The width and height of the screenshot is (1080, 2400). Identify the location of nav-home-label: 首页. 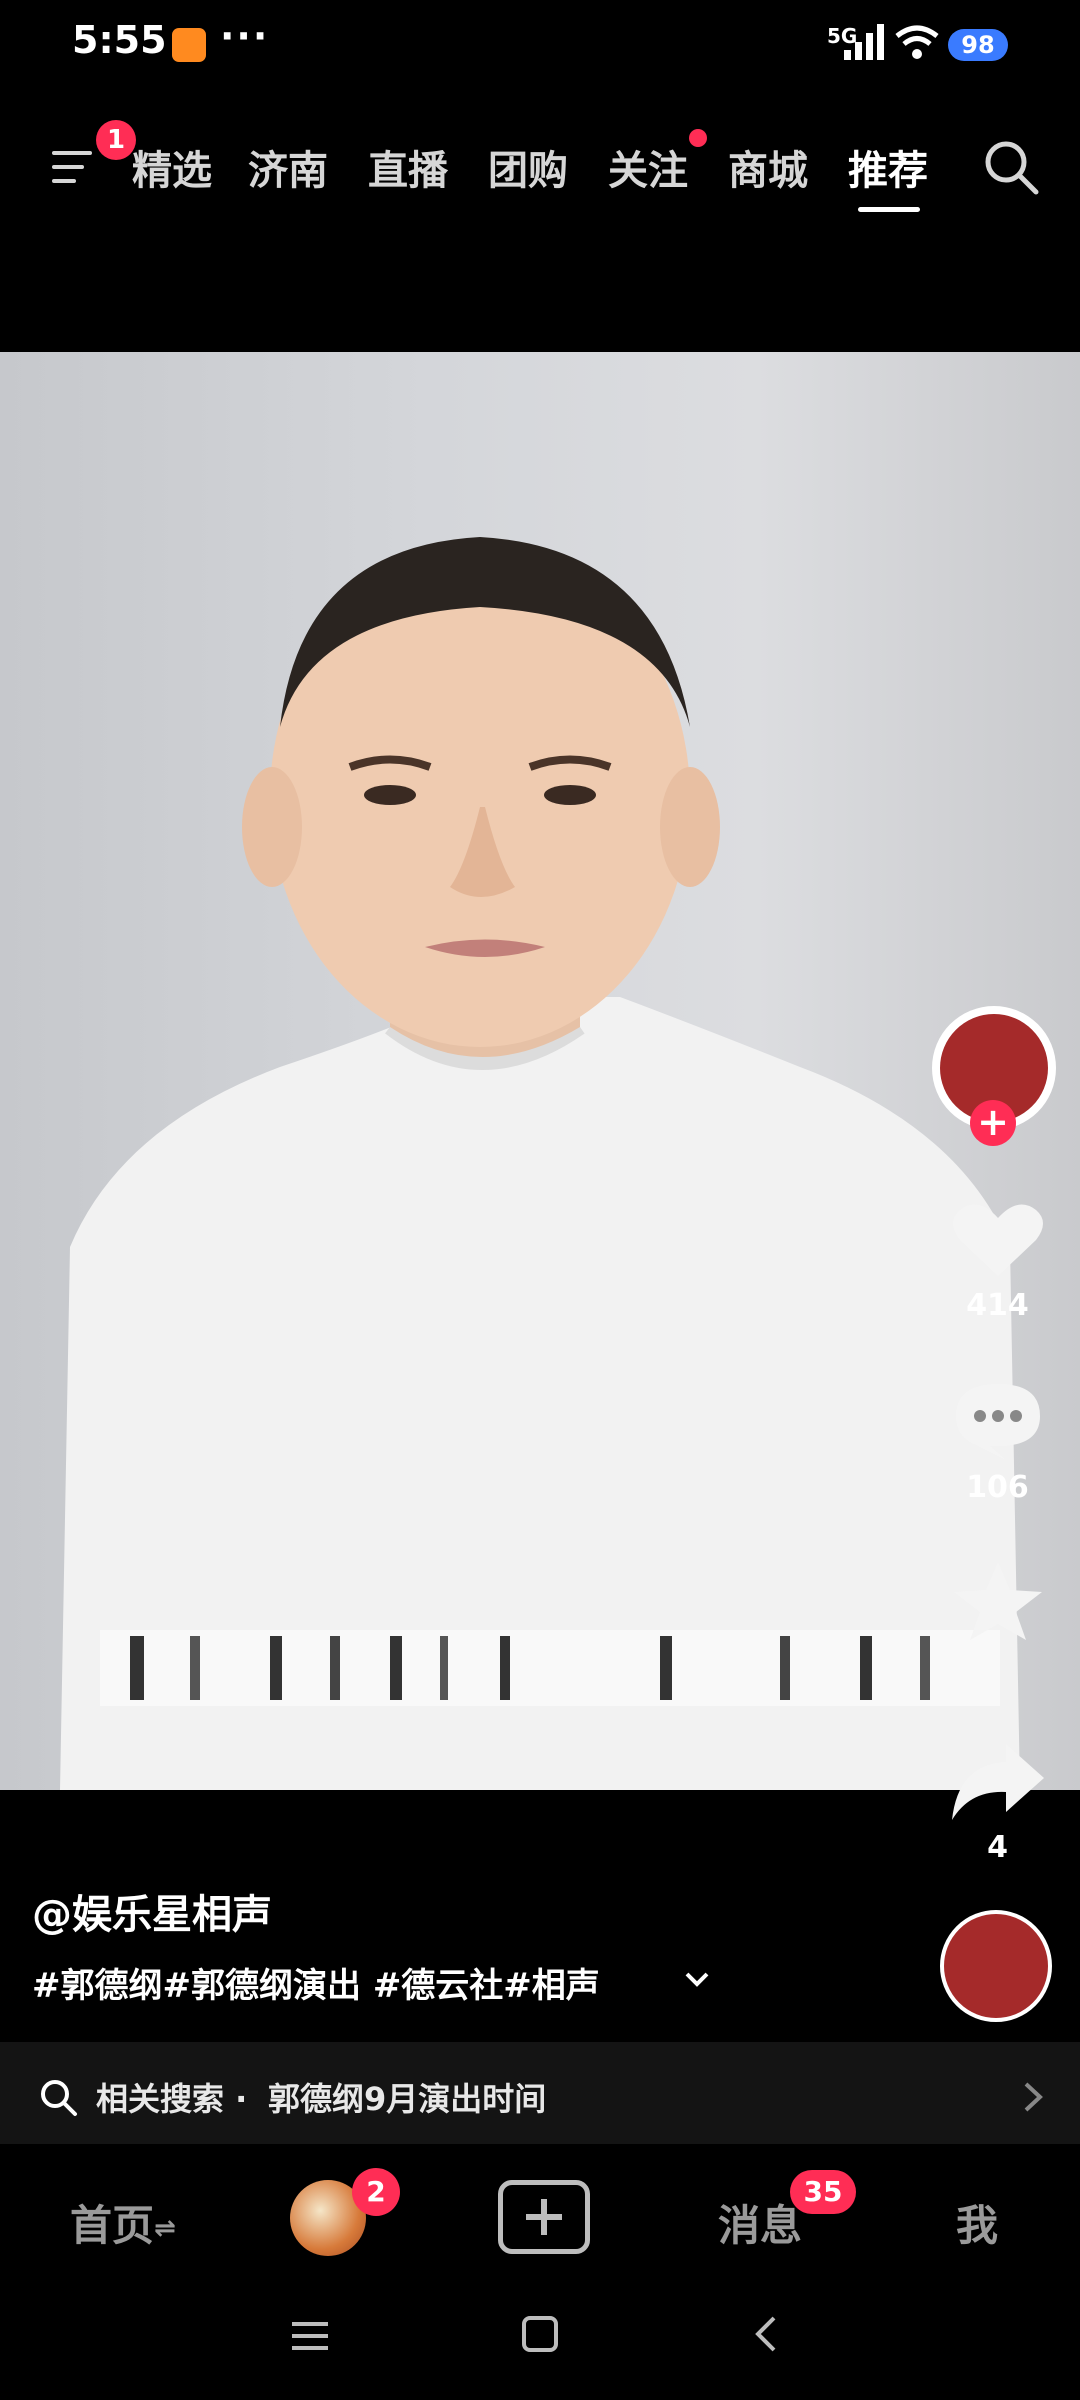
(112, 2225).